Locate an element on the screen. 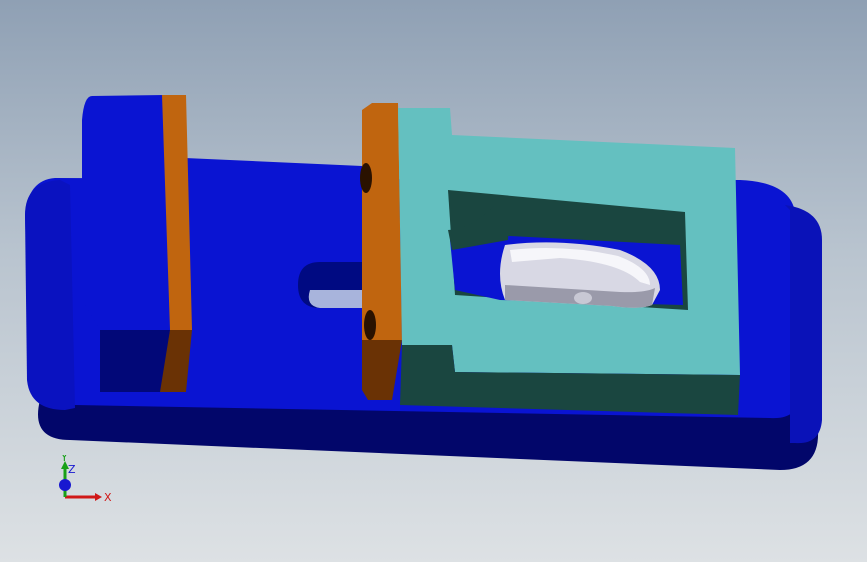  z-axis-label: Z is located at coordinates (72, 469).